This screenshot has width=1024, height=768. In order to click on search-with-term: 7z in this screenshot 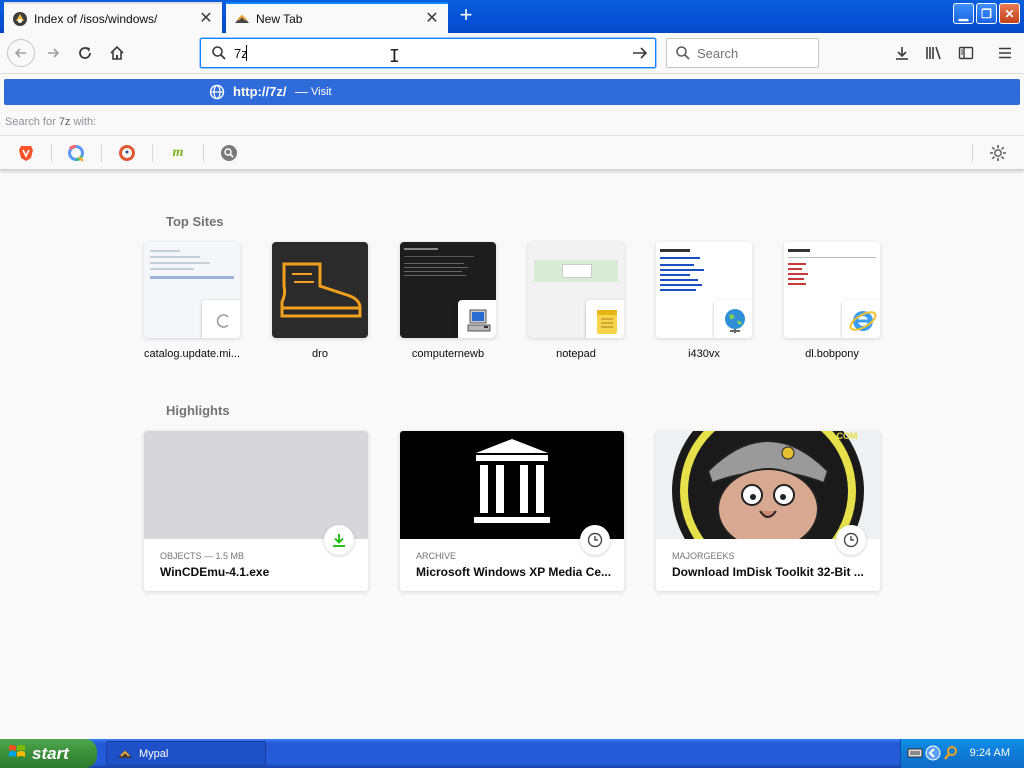, I will do `click(64, 122)`.